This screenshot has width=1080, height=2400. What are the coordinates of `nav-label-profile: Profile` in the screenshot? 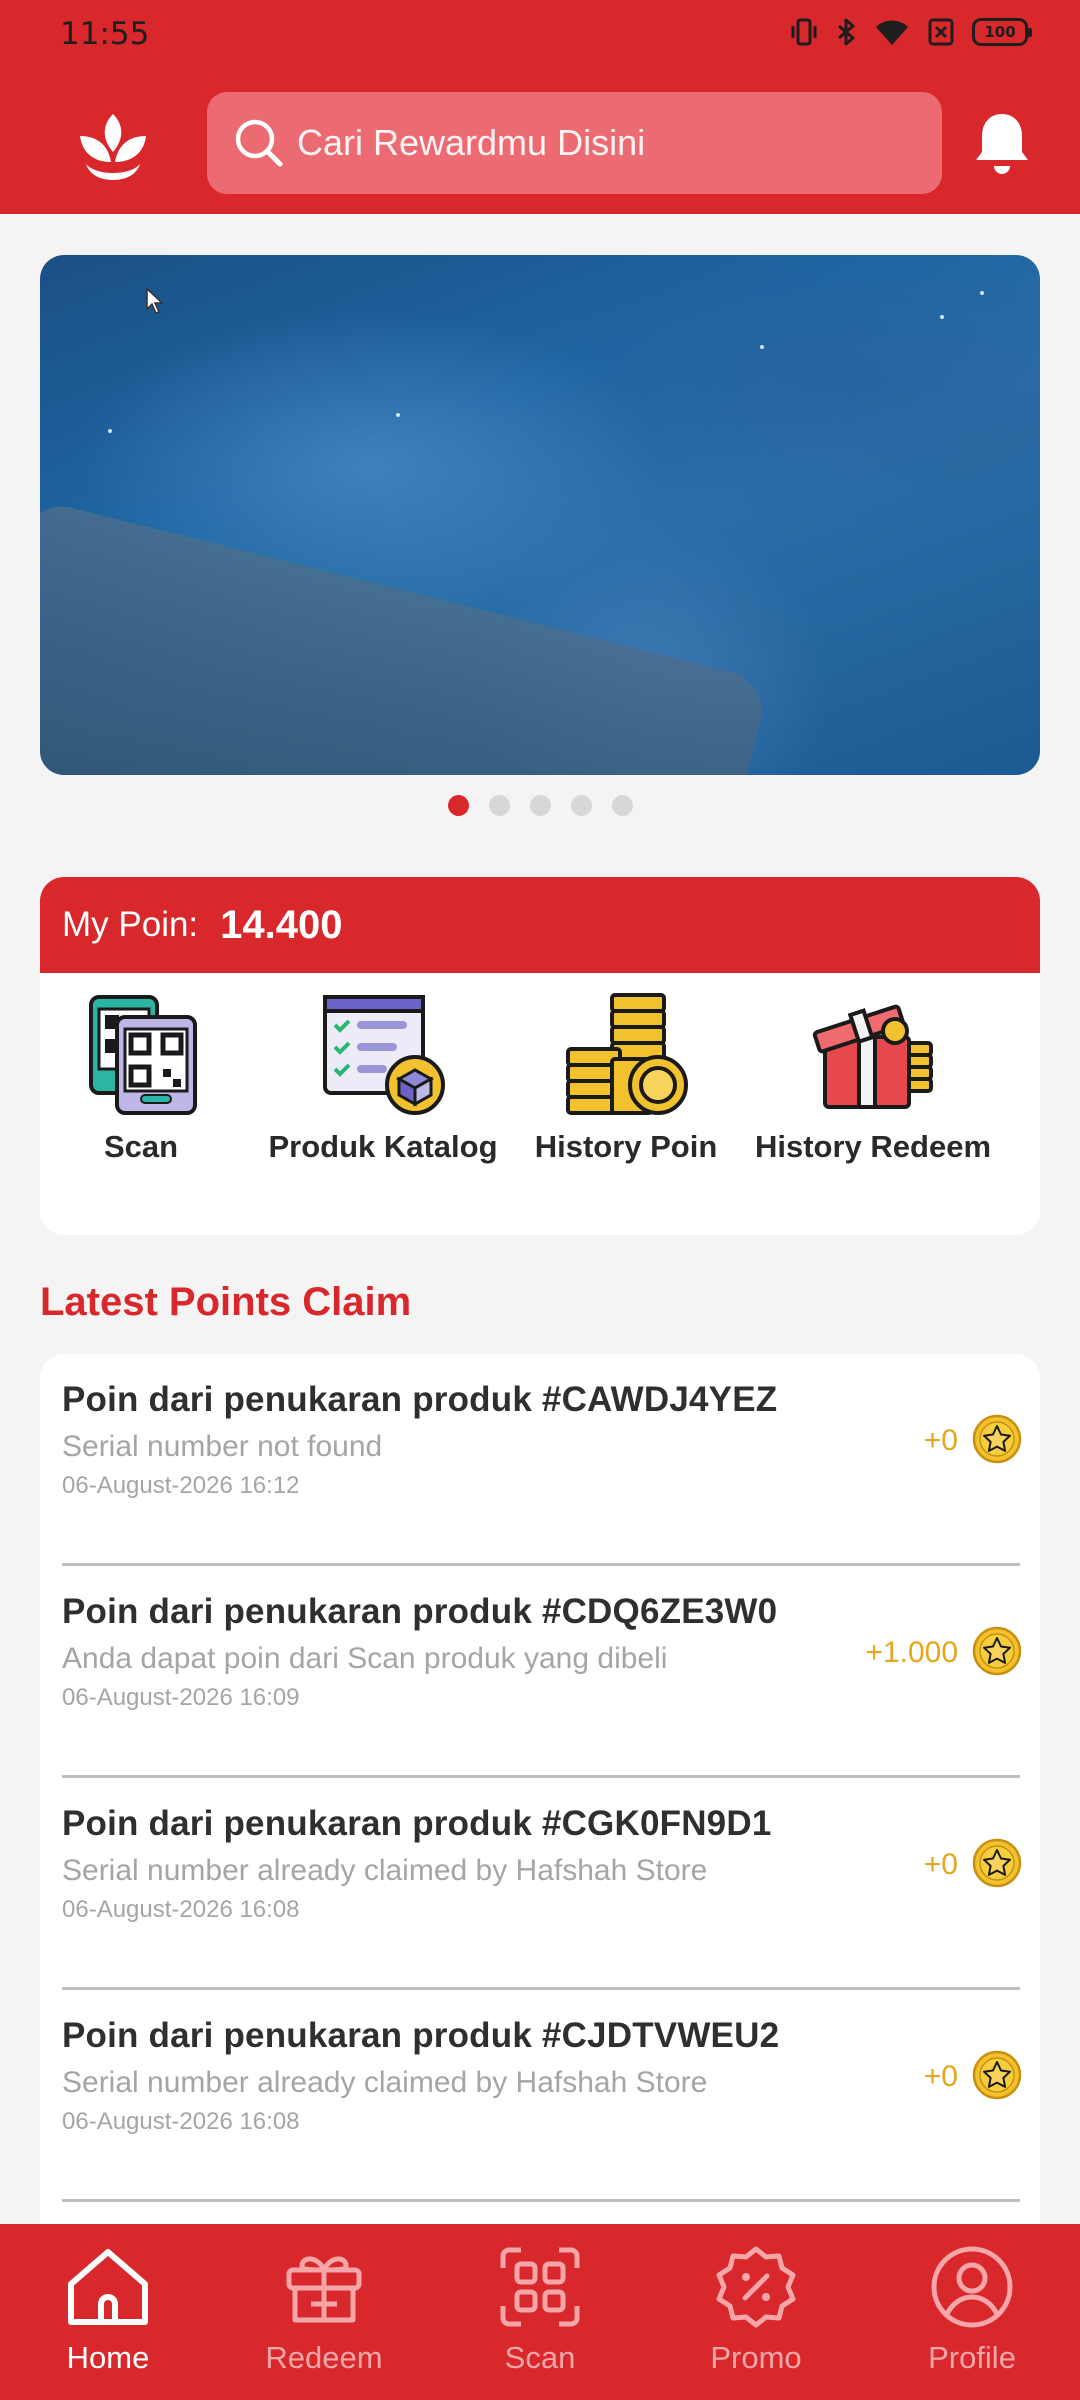 It's located at (972, 2357).